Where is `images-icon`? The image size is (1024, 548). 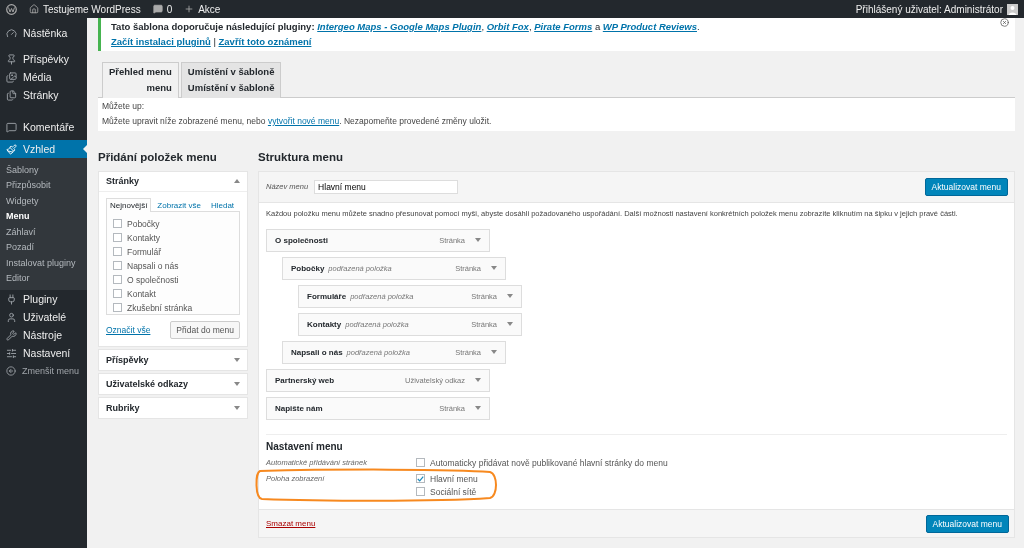 images-icon is located at coordinates (11, 77).